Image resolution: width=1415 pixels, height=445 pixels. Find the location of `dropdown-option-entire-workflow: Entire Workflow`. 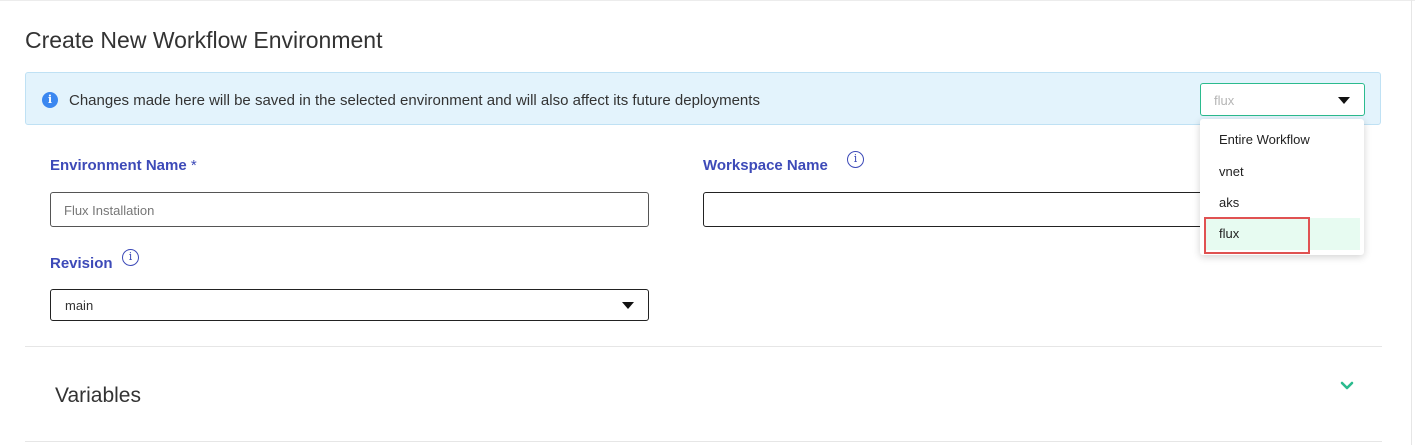

dropdown-option-entire-workflow: Entire Workflow is located at coordinates (1282, 140).